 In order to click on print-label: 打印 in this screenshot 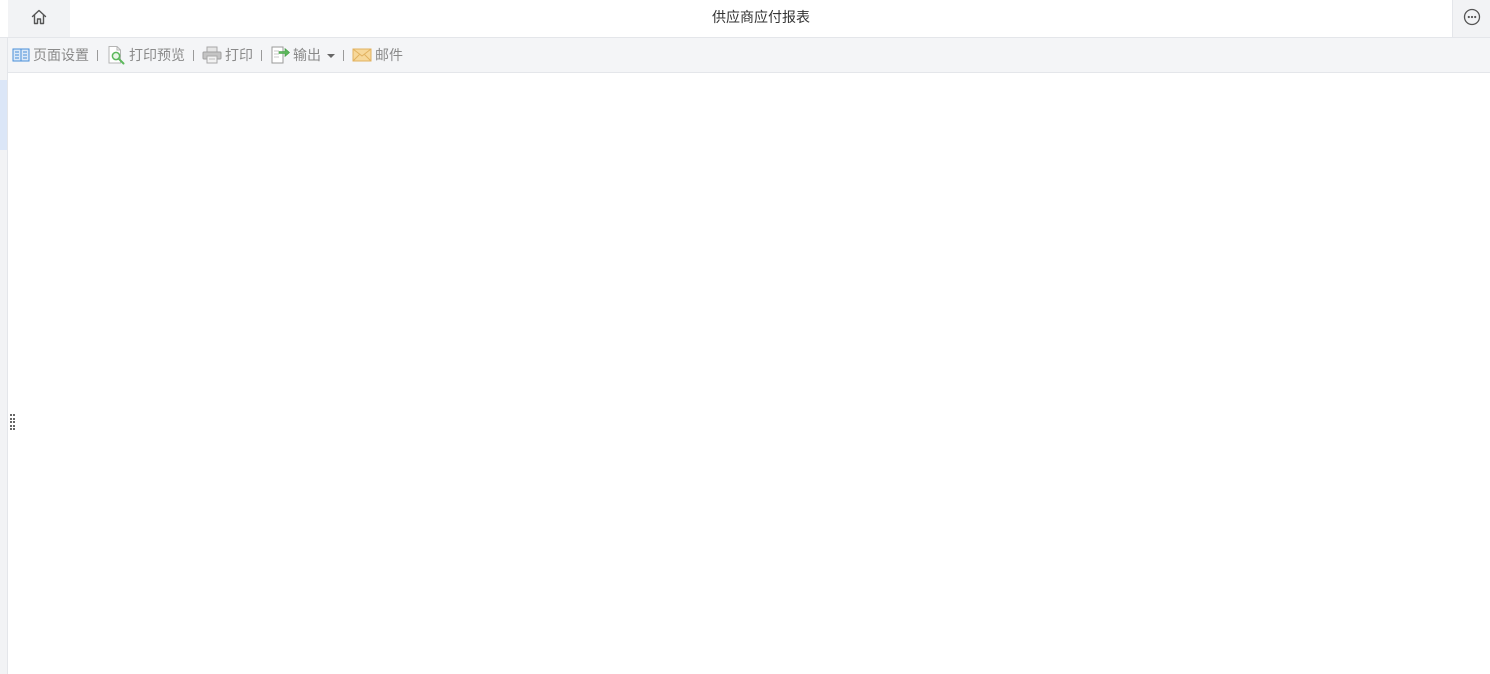, I will do `click(239, 56)`.